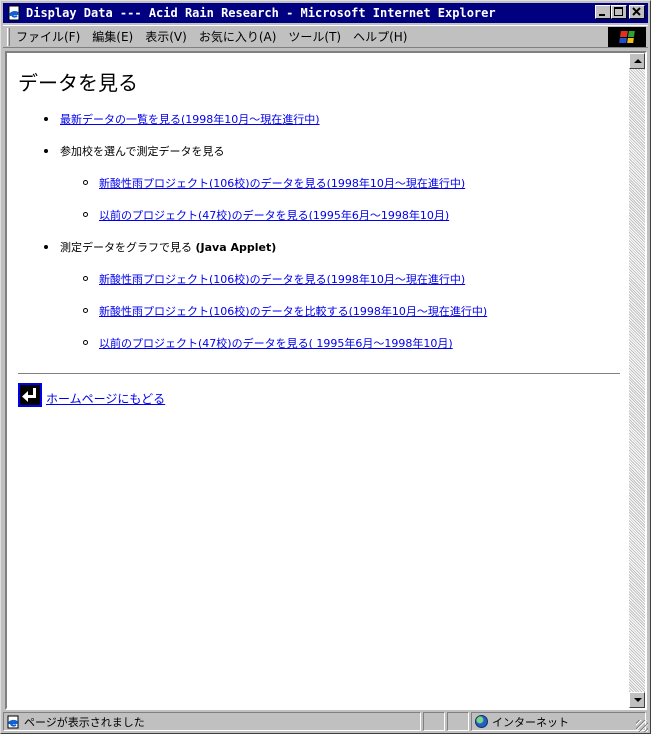 Image resolution: width=651 pixels, height=734 pixels. Describe the element at coordinates (481, 721) in the screenshot. I see `globe-icon` at that location.